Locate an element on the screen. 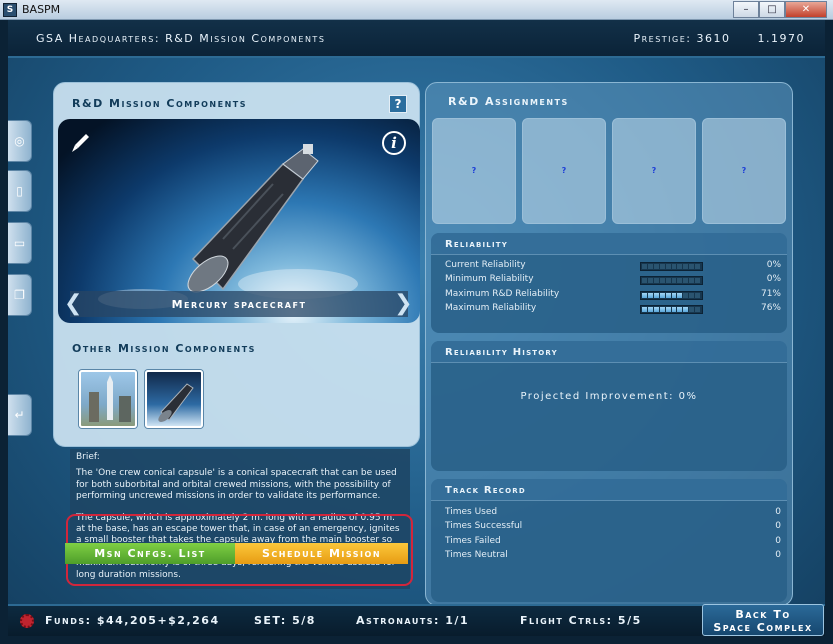 The image size is (833, 644). reliability-label: Maximum Reliability is located at coordinates (491, 308).